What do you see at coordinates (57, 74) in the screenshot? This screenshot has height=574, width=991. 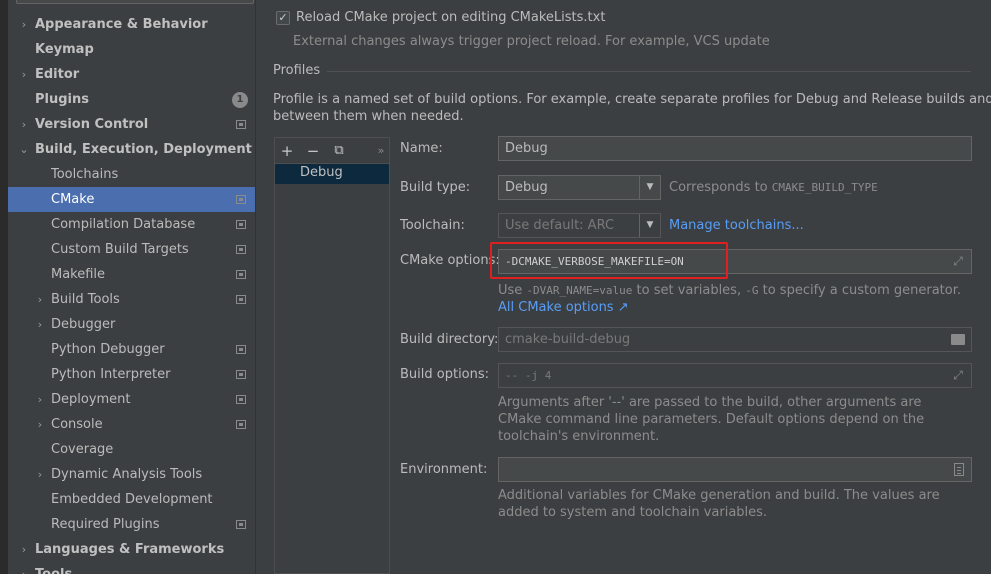 I see `sidebar-item-label: Editor` at bounding box center [57, 74].